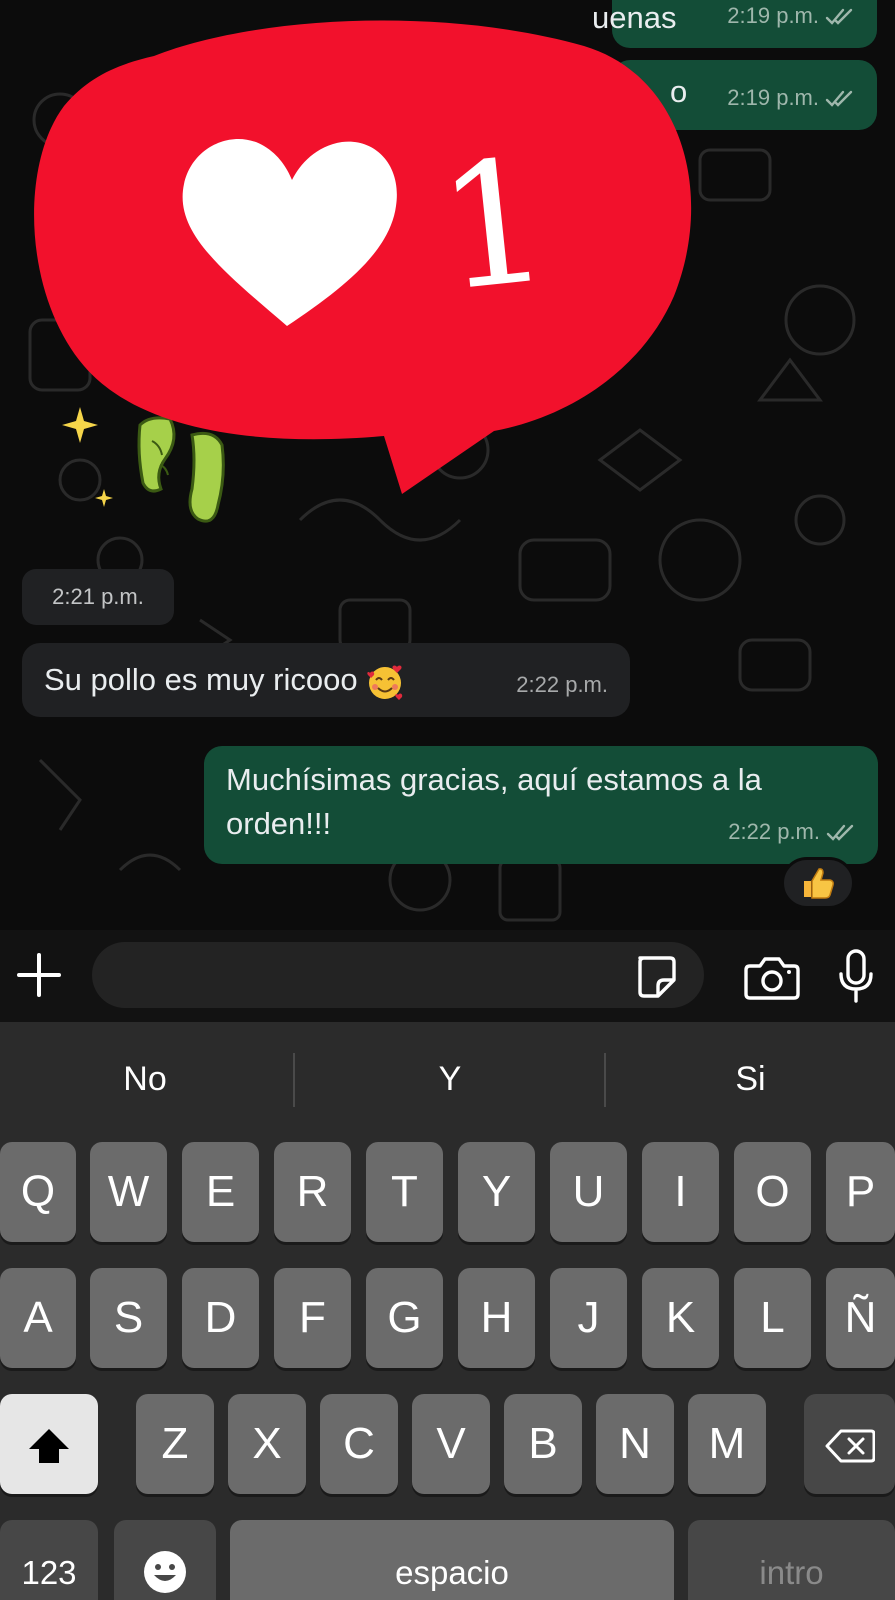  I want to click on emoji-key, so click(165, 1560).